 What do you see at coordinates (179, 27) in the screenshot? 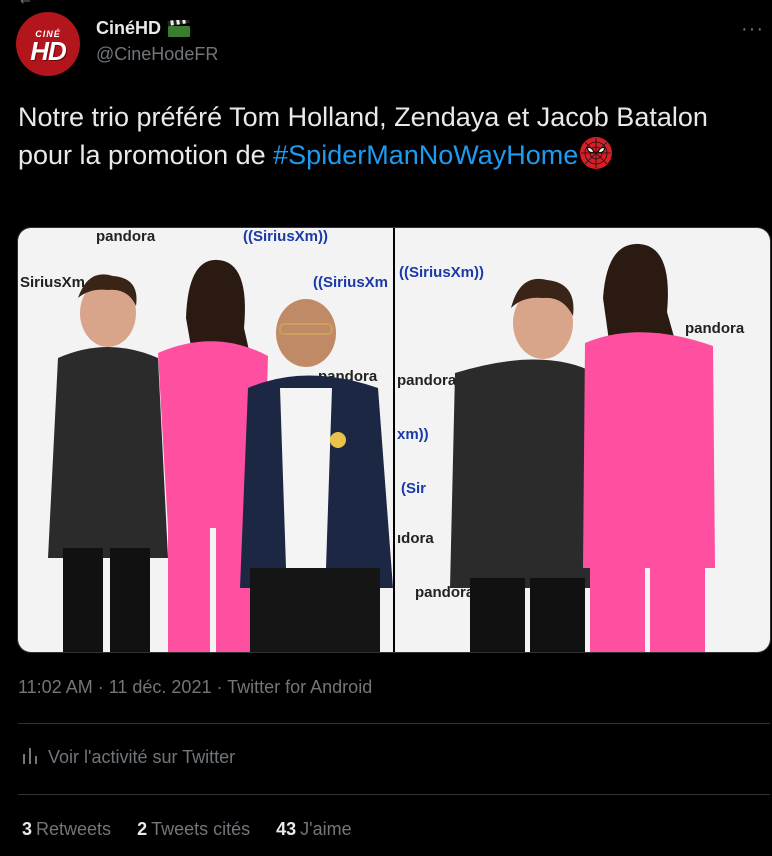
I see `clapperboard-icon` at bounding box center [179, 27].